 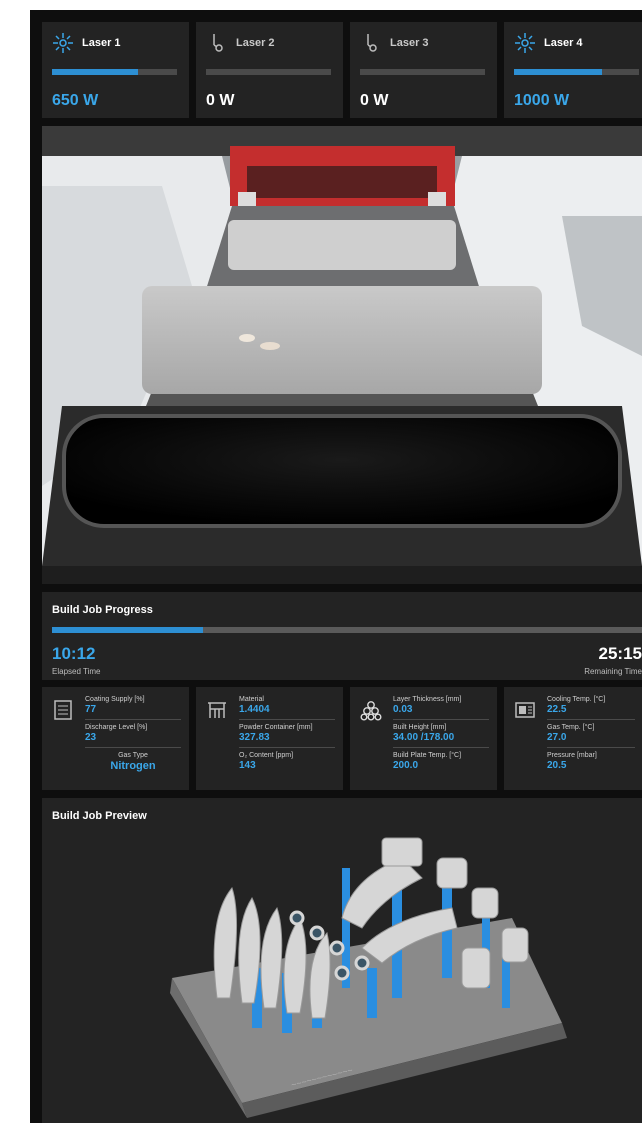 I want to click on container-icon, so click(x=63, y=710).